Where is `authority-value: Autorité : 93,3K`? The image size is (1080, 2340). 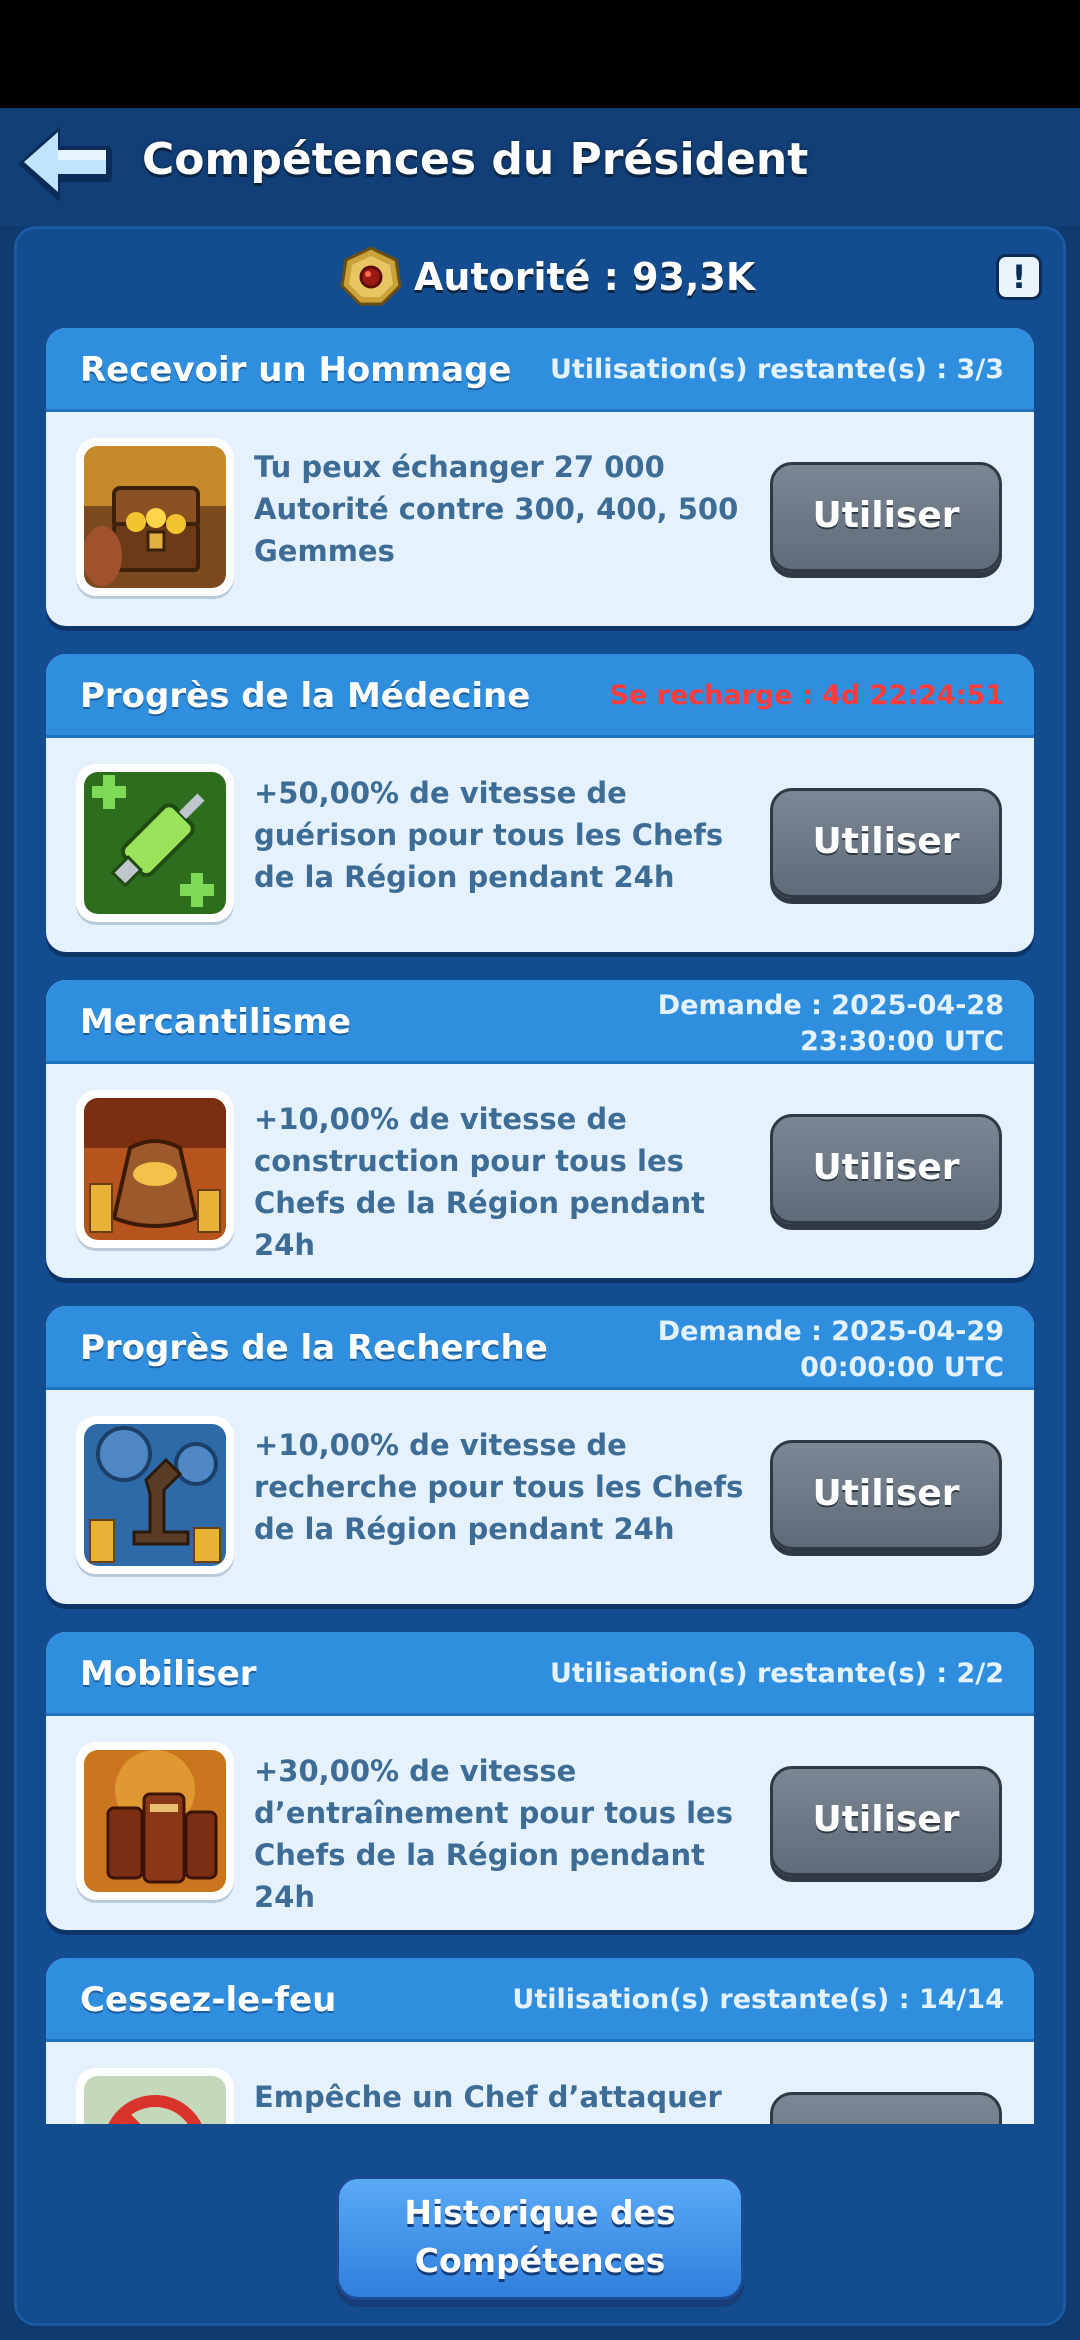 authority-value: Autorité : 93,3K is located at coordinates (585, 277).